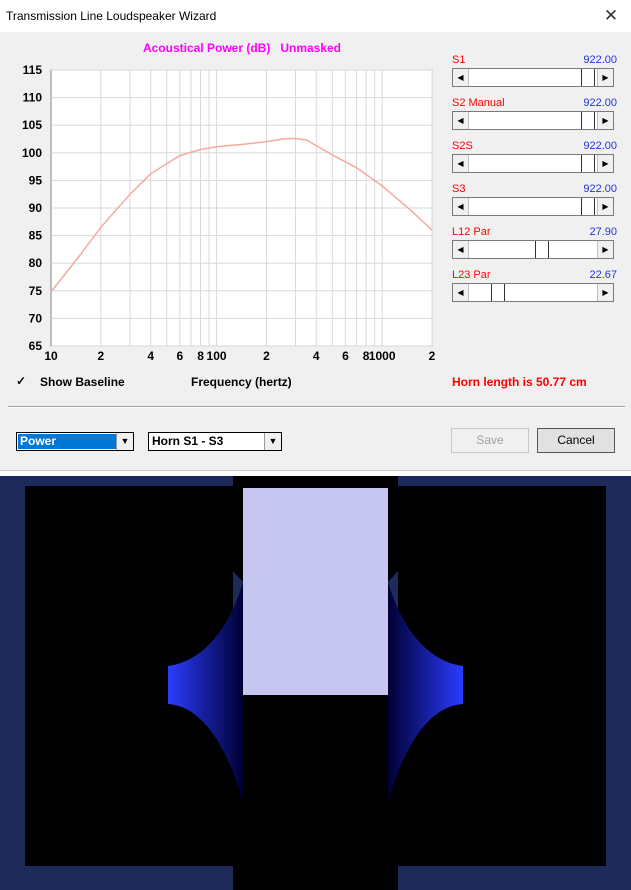  What do you see at coordinates (603, 275) in the screenshot?
I see `slider-value: 22.67` at bounding box center [603, 275].